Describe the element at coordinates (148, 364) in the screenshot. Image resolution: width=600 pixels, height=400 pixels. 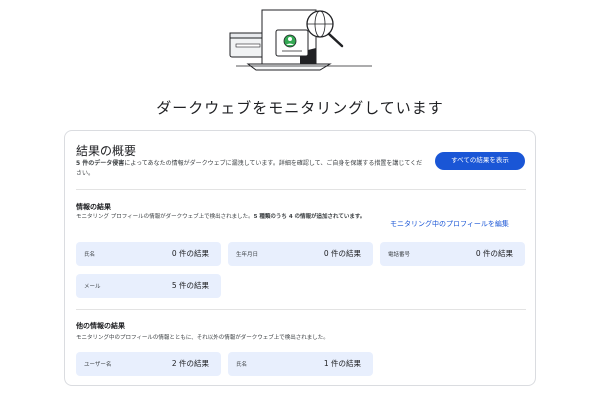
I see `result-tile-username: ユーザー名 2 件の結果` at that location.